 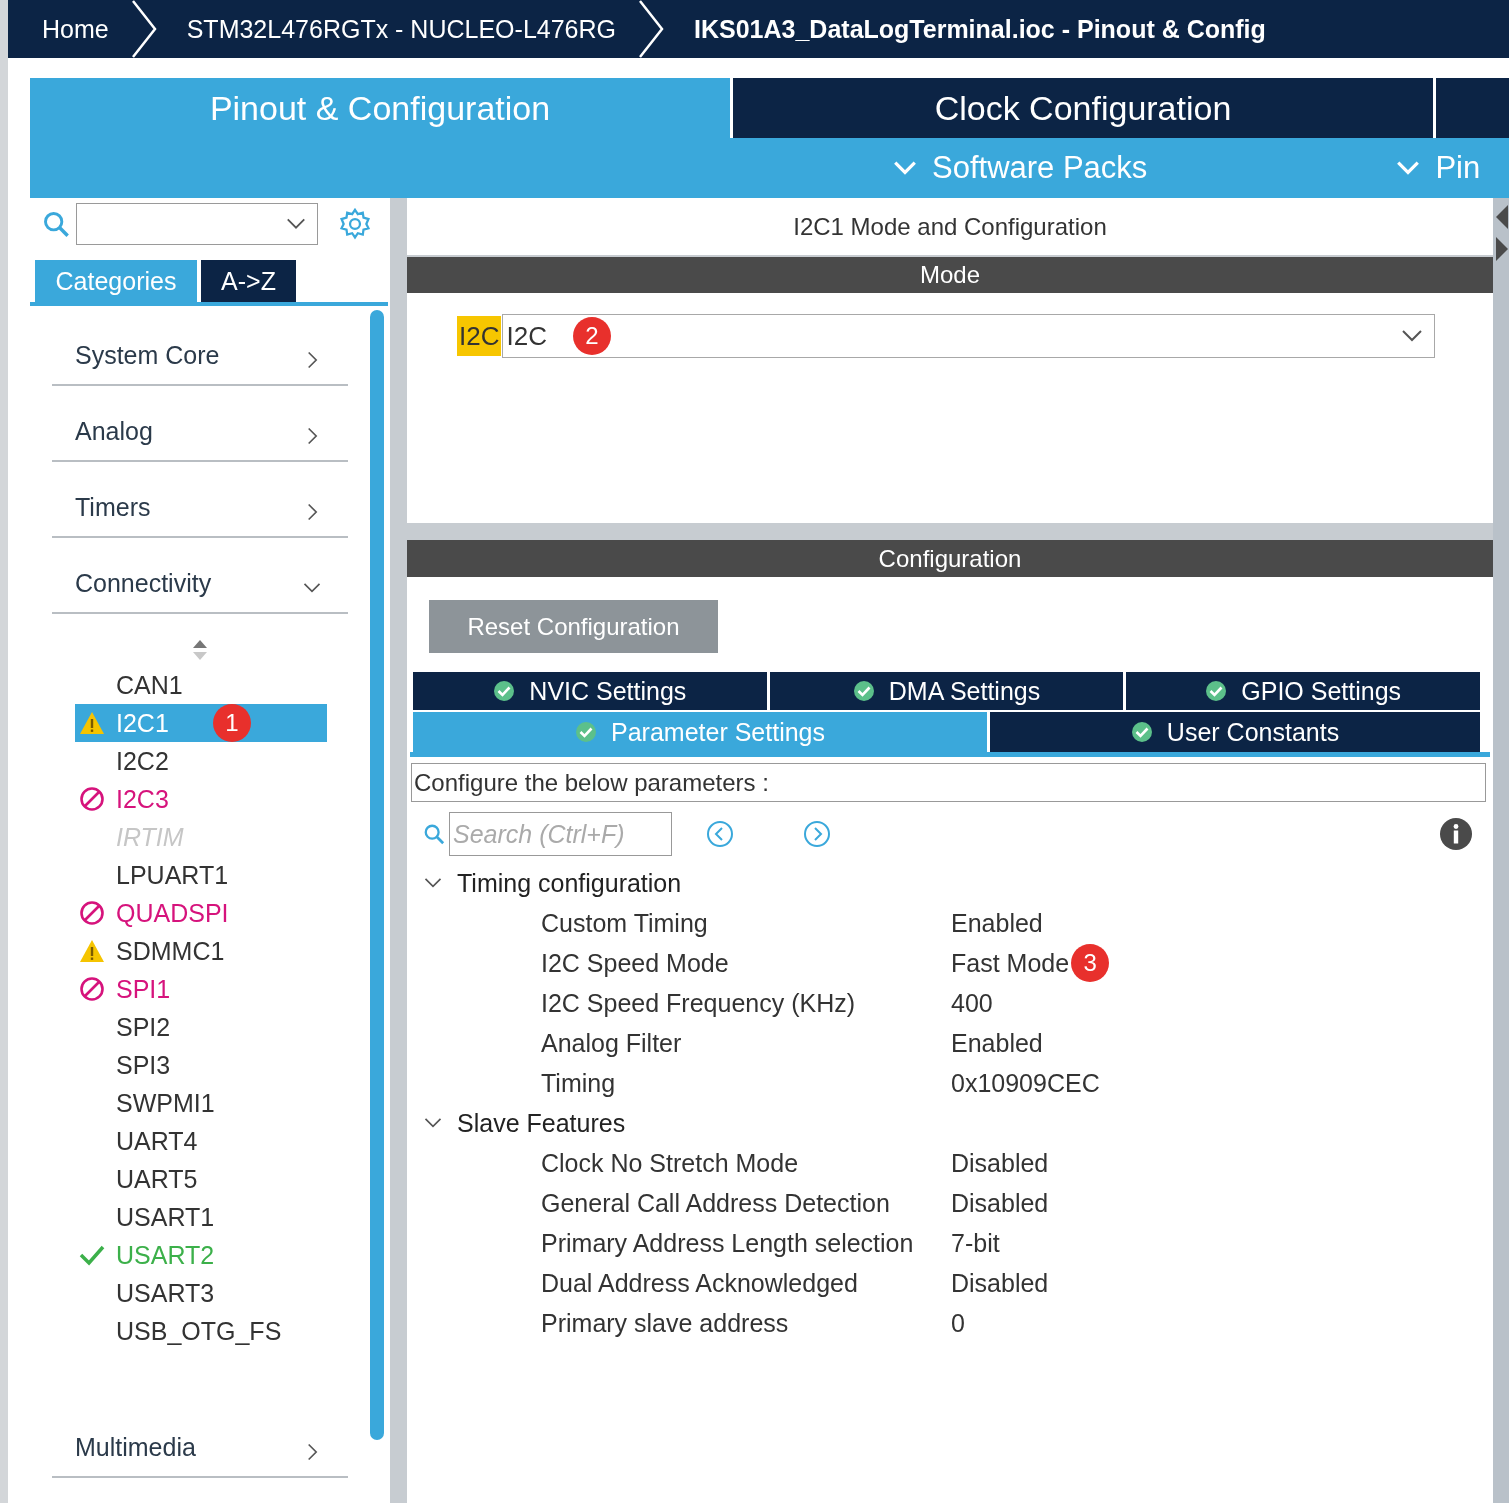 What do you see at coordinates (950, 558) in the screenshot?
I see `section-header: Configuration` at bounding box center [950, 558].